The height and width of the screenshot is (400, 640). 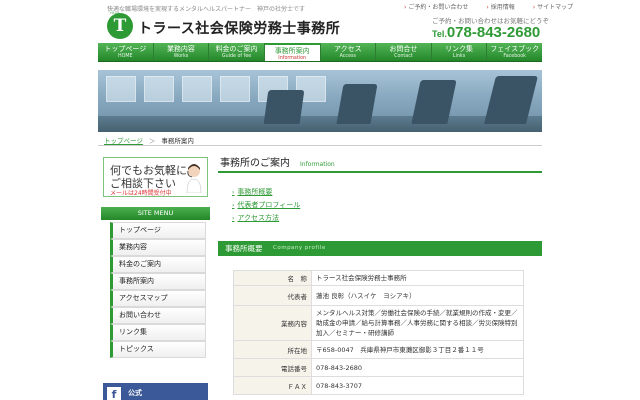 What do you see at coordinates (158, 247) in the screenshot?
I see `menu-item-works: 業務内容` at bounding box center [158, 247].